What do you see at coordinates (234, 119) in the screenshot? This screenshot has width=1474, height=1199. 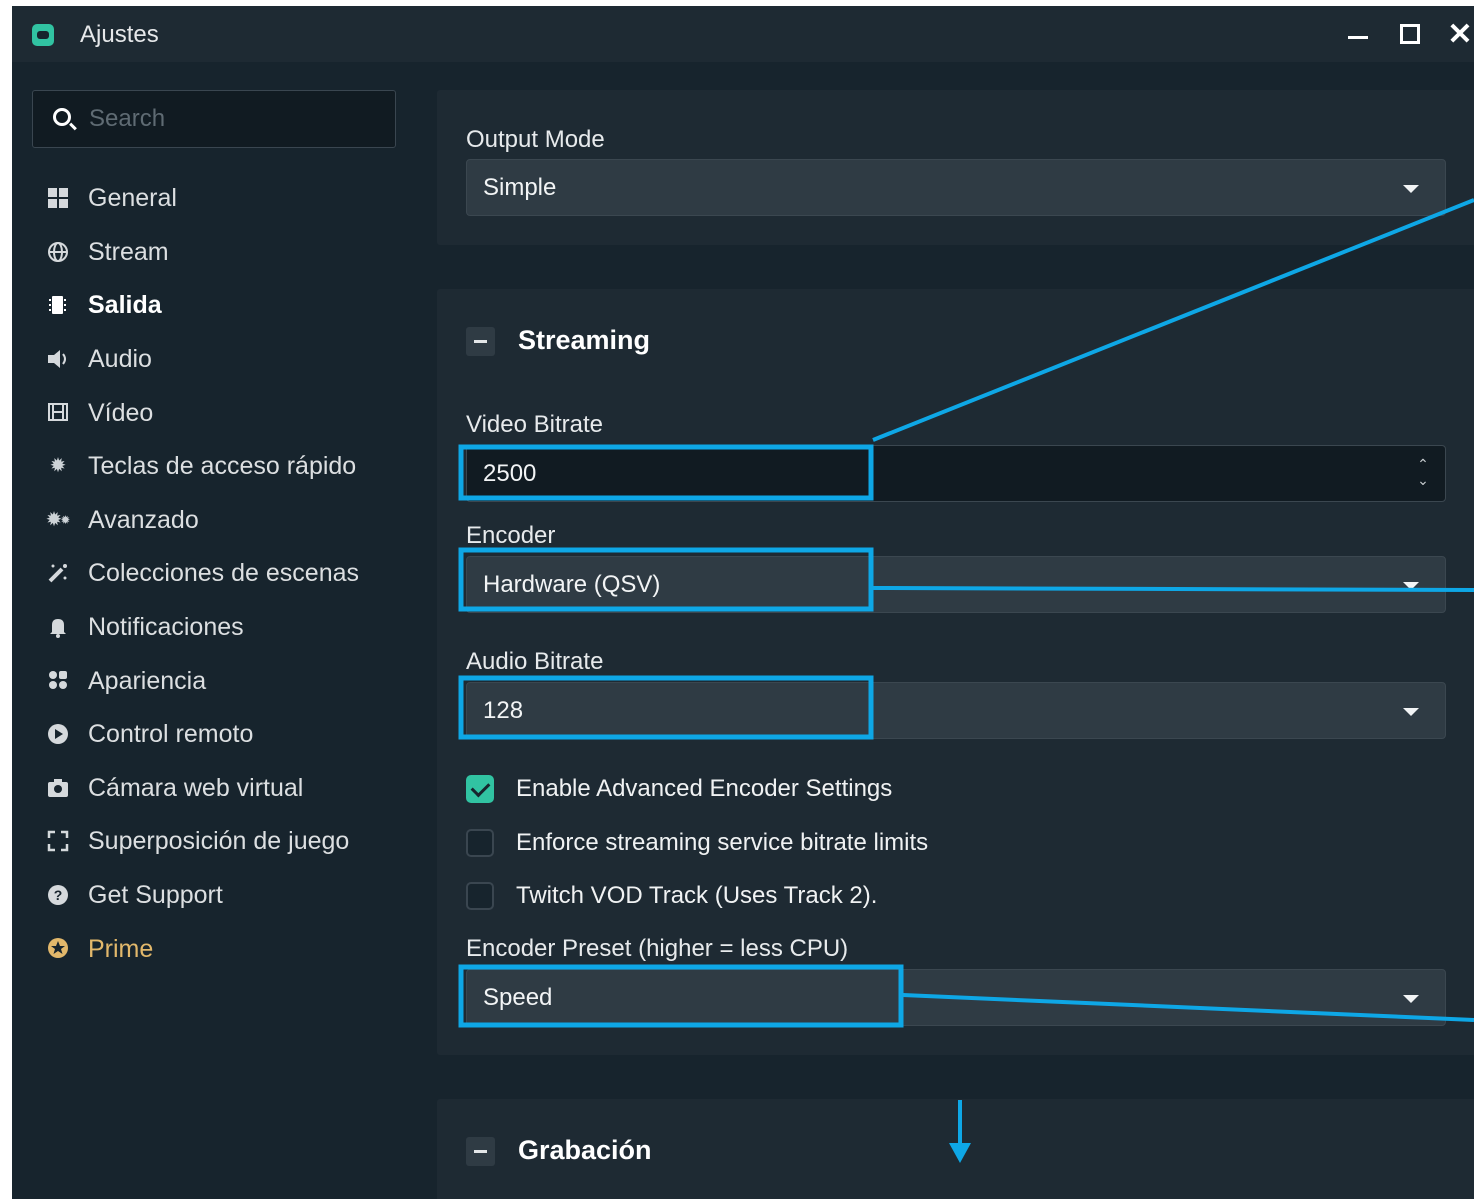 I see `search-input` at bounding box center [234, 119].